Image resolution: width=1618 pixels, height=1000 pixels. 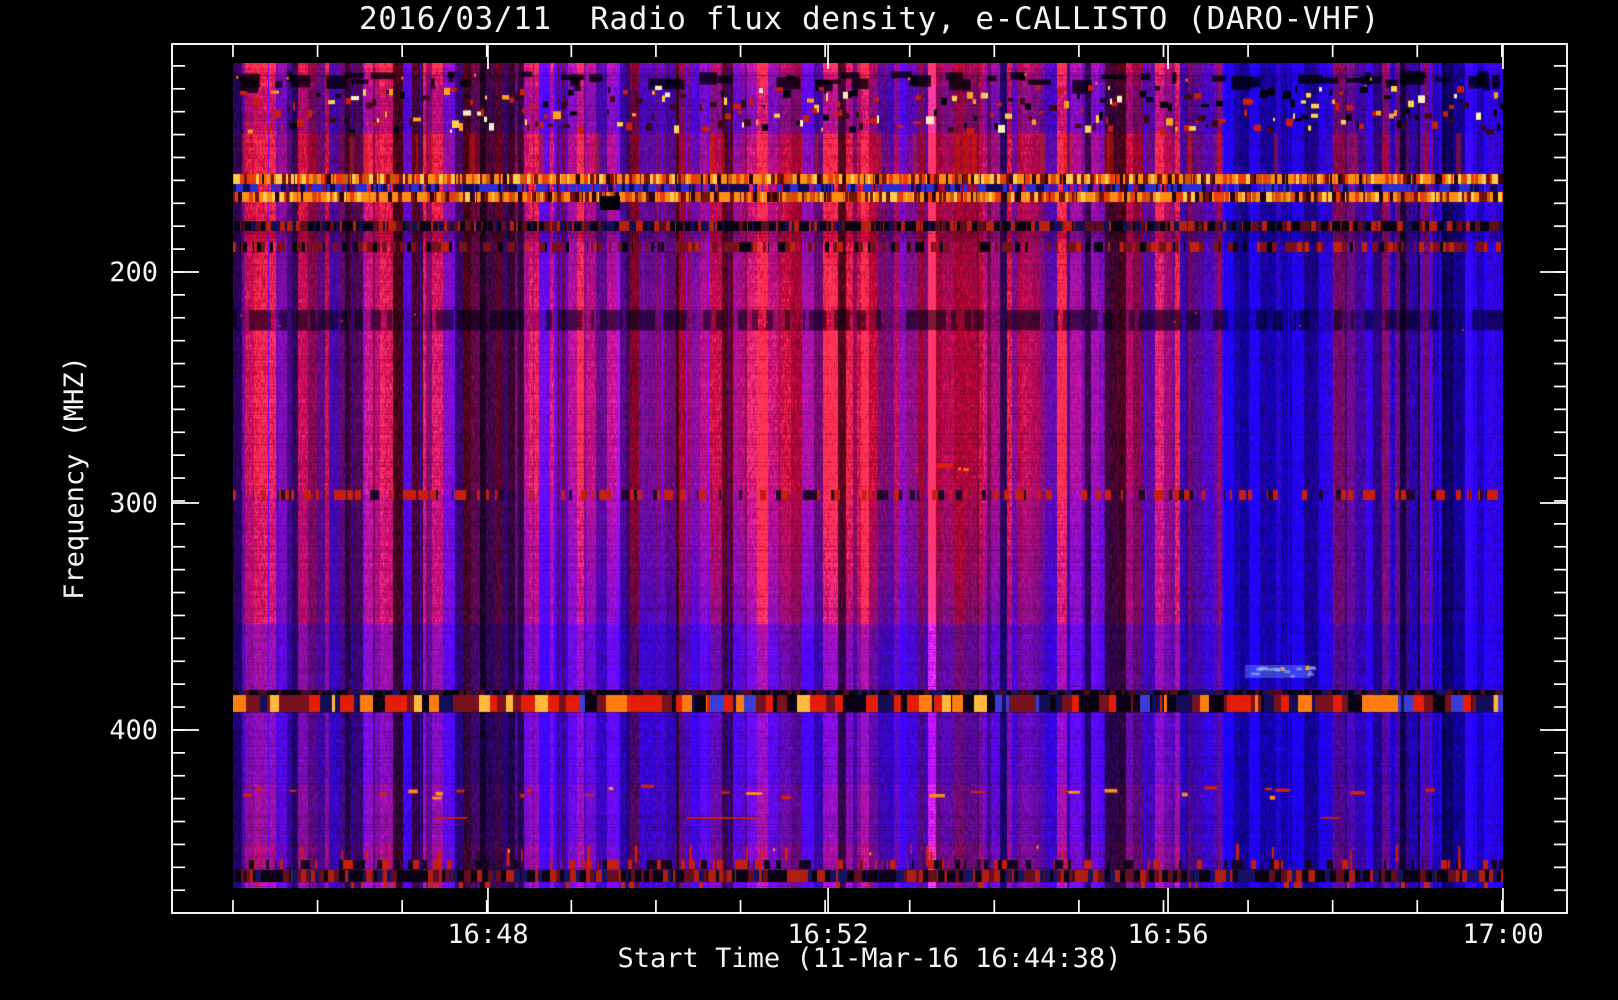 What do you see at coordinates (133, 273) in the screenshot?
I see `y-tick-label: 200` at bounding box center [133, 273].